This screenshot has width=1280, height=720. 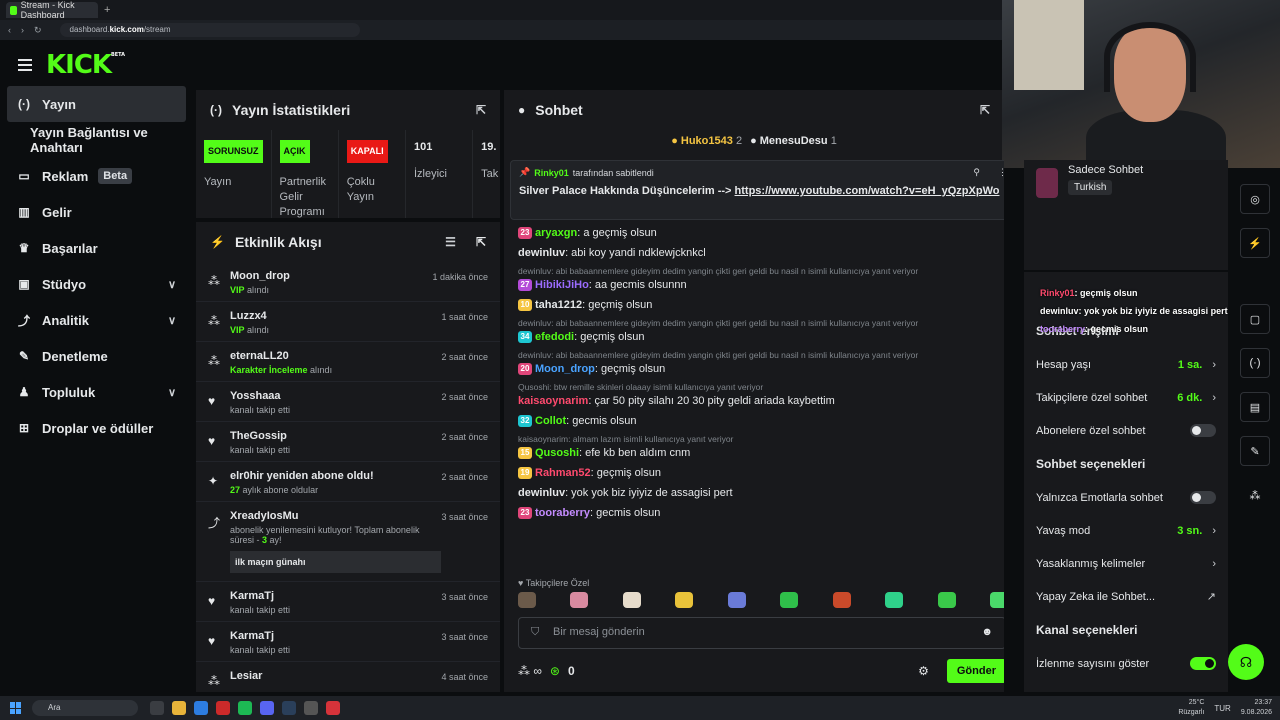 I want to click on discord-icon, so click(x=267, y=708).